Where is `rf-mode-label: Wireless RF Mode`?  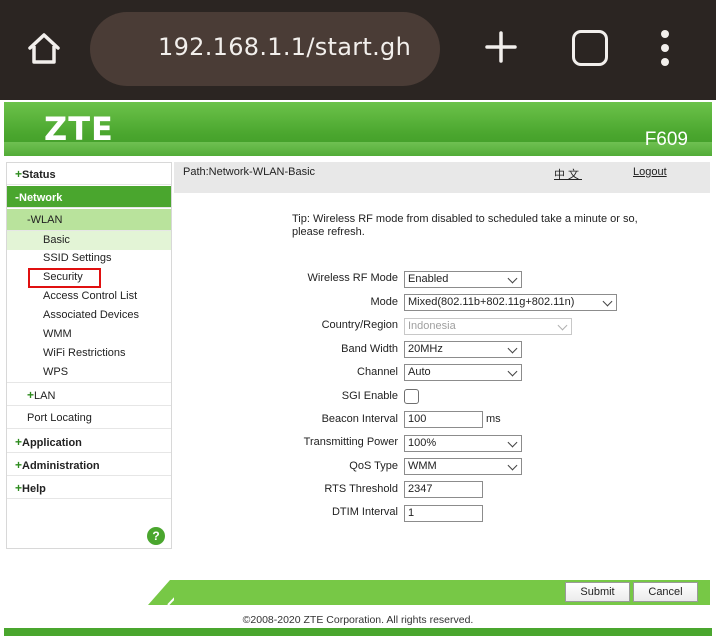
rf-mode-label: Wireless RF Mode is located at coordinates (352, 278).